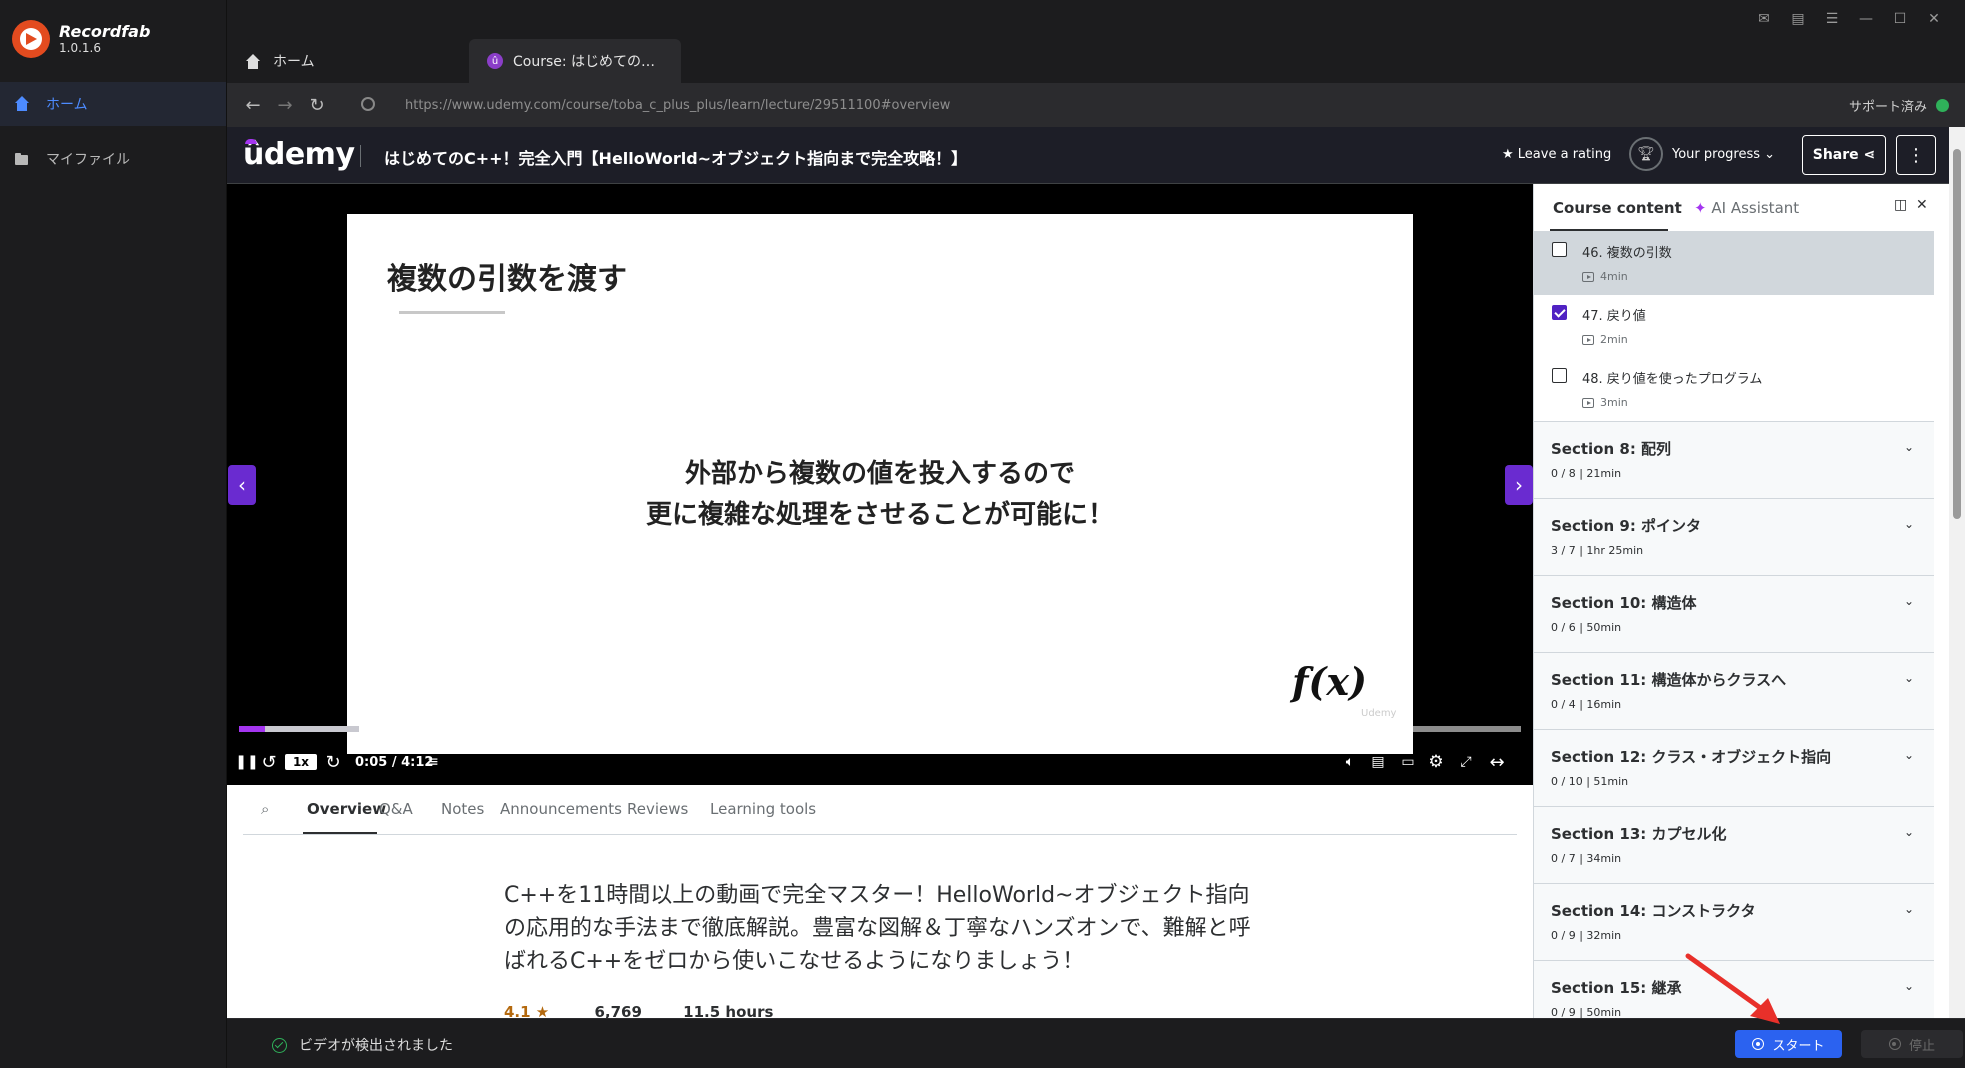 The image size is (1965, 1068). I want to click on home-icon, so click(252, 61).